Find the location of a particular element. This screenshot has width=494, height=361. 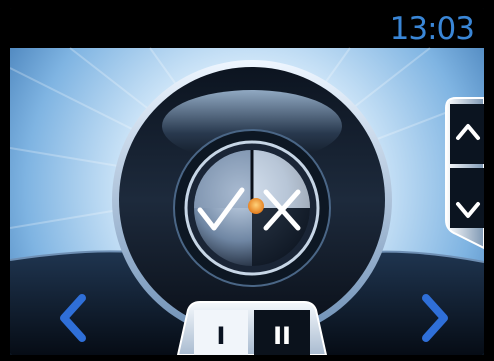

confirm-cancel-dial is located at coordinates (252, 208).